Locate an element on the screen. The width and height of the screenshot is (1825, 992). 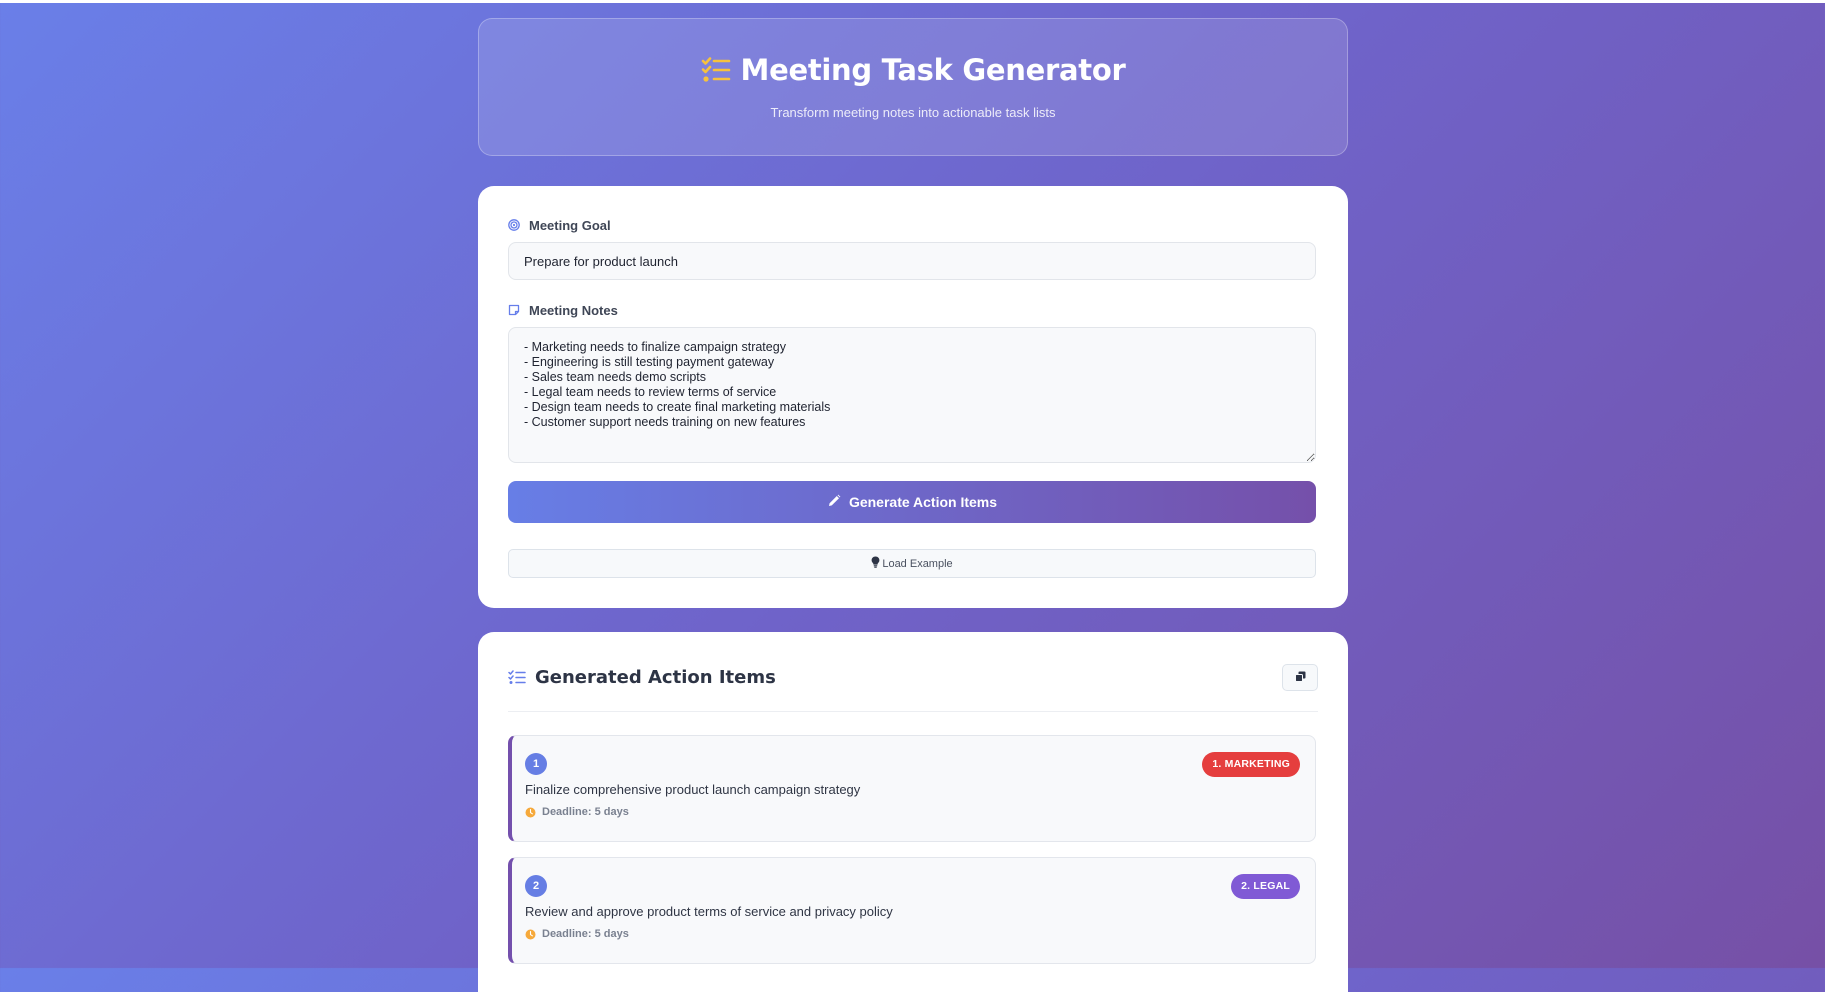
task-category-badge: 1. MARKETING is located at coordinates (1251, 764).